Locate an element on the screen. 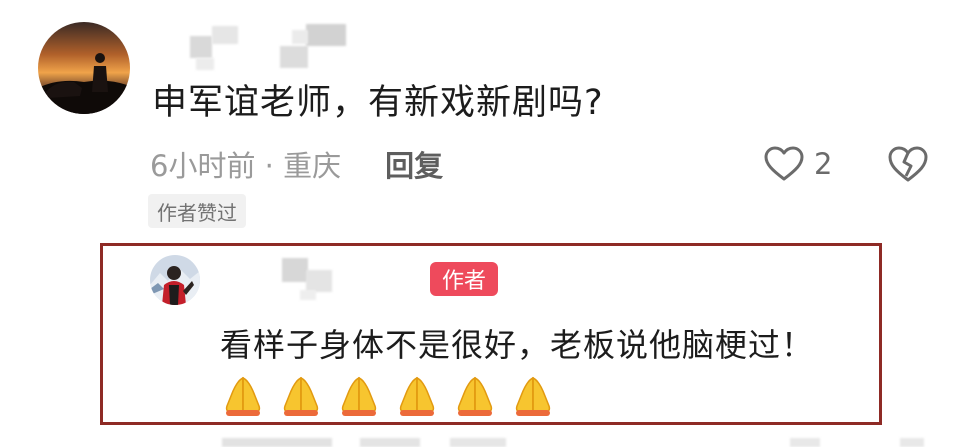 The height and width of the screenshot is (447, 960). heart-outline-icon is located at coordinates (784, 163).